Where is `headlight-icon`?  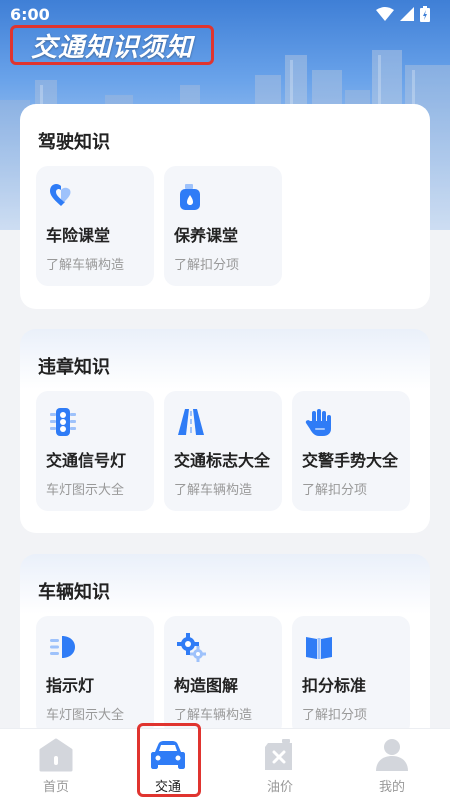 headlight-icon is located at coordinates (62, 647).